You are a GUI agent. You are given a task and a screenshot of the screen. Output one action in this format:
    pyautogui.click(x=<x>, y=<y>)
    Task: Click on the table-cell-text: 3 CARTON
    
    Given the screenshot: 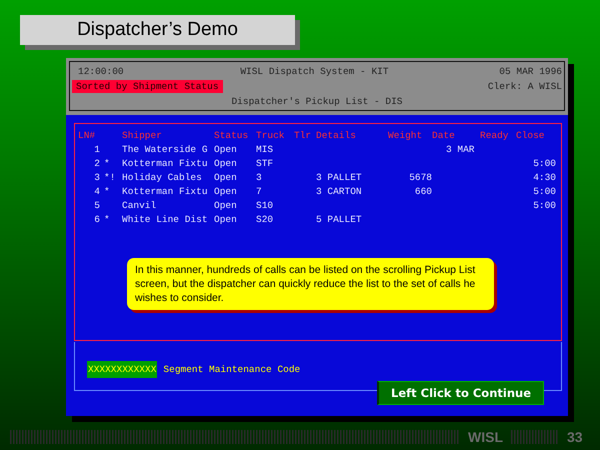 What is the action you would take?
    pyautogui.click(x=339, y=191)
    